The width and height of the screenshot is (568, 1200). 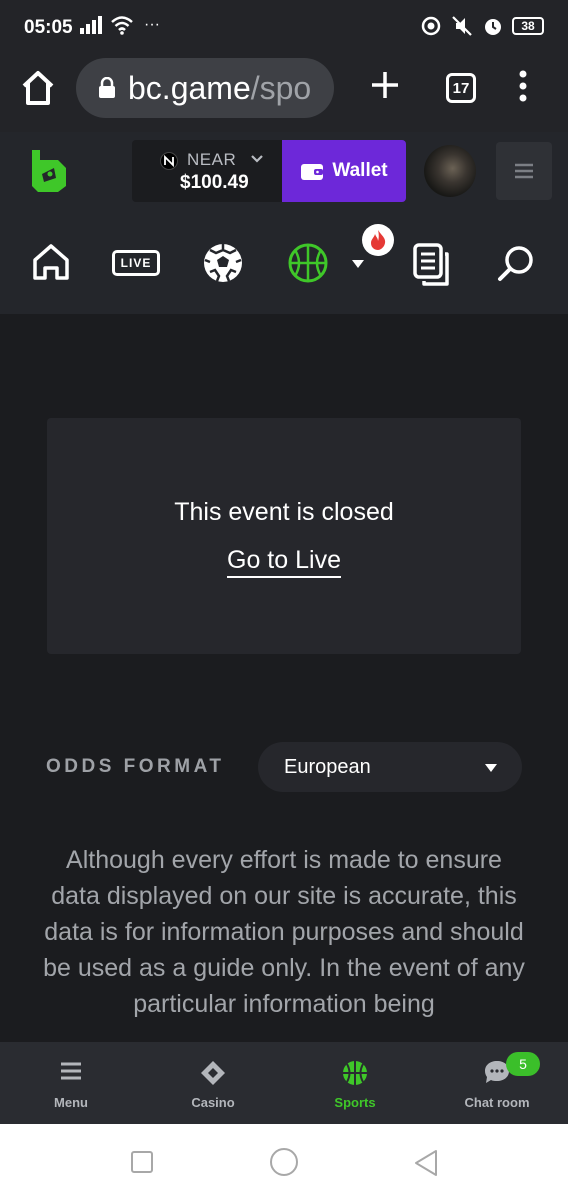 I want to click on bottom-nav-sports: Sports, so click(x=355, y=1083).